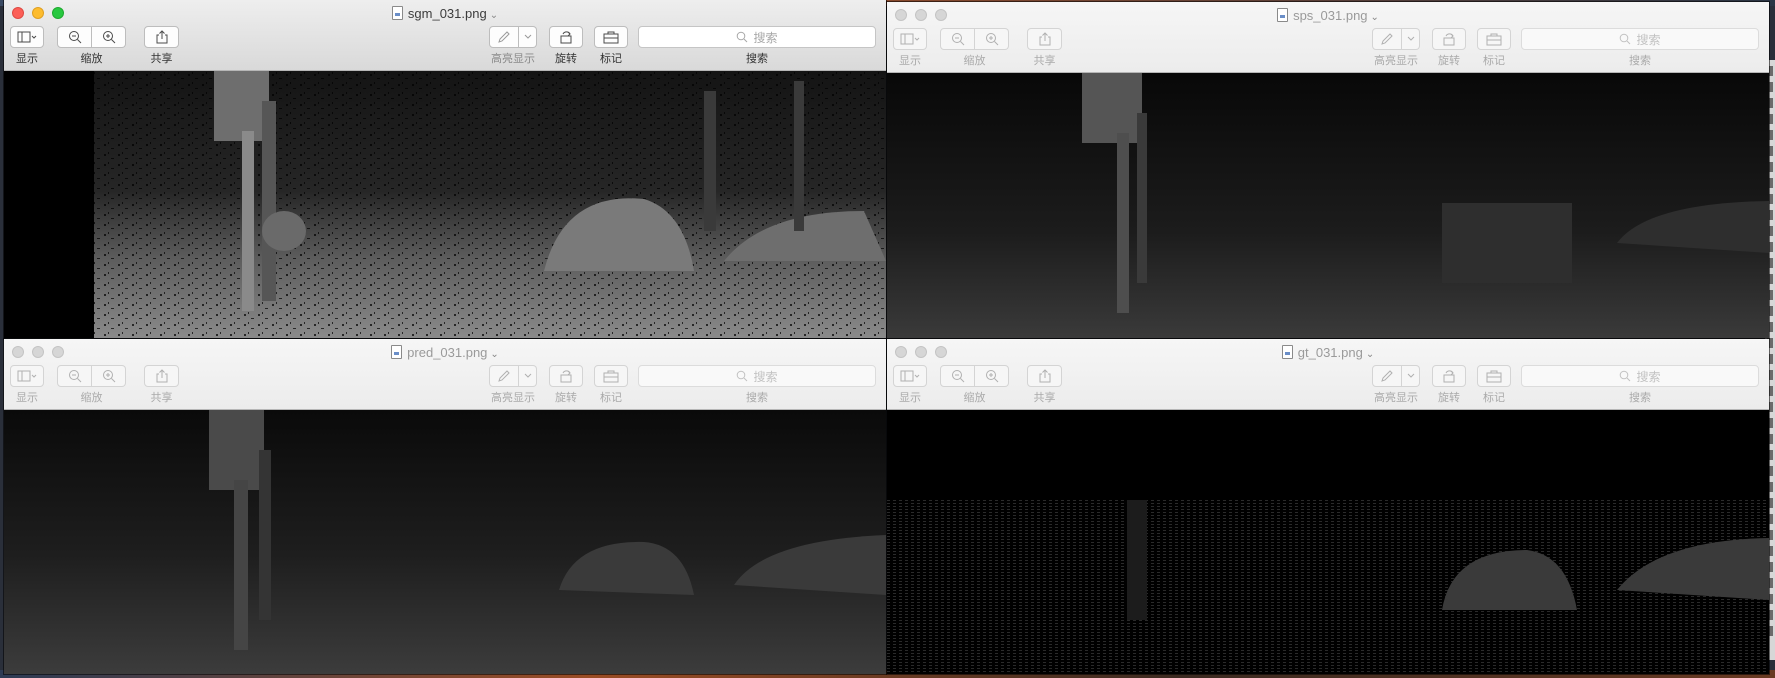 The width and height of the screenshot is (1775, 678). What do you see at coordinates (494, 15) in the screenshot?
I see `chevron-down-icon: ⌄` at bounding box center [494, 15].